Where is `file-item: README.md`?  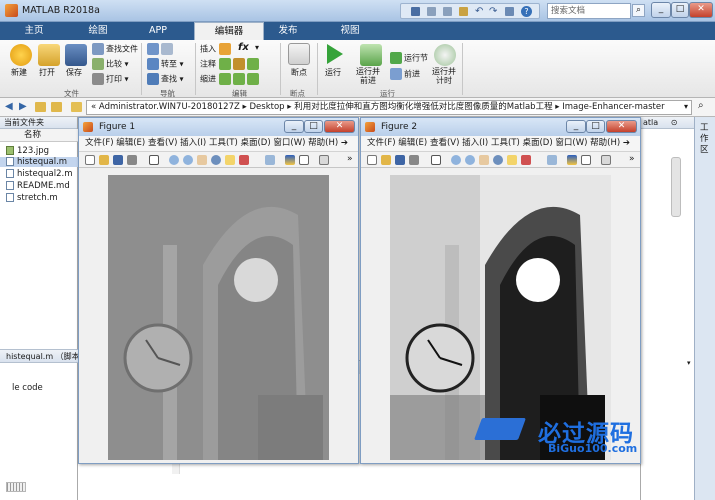
file-item: README.md is located at coordinates (38, 186).